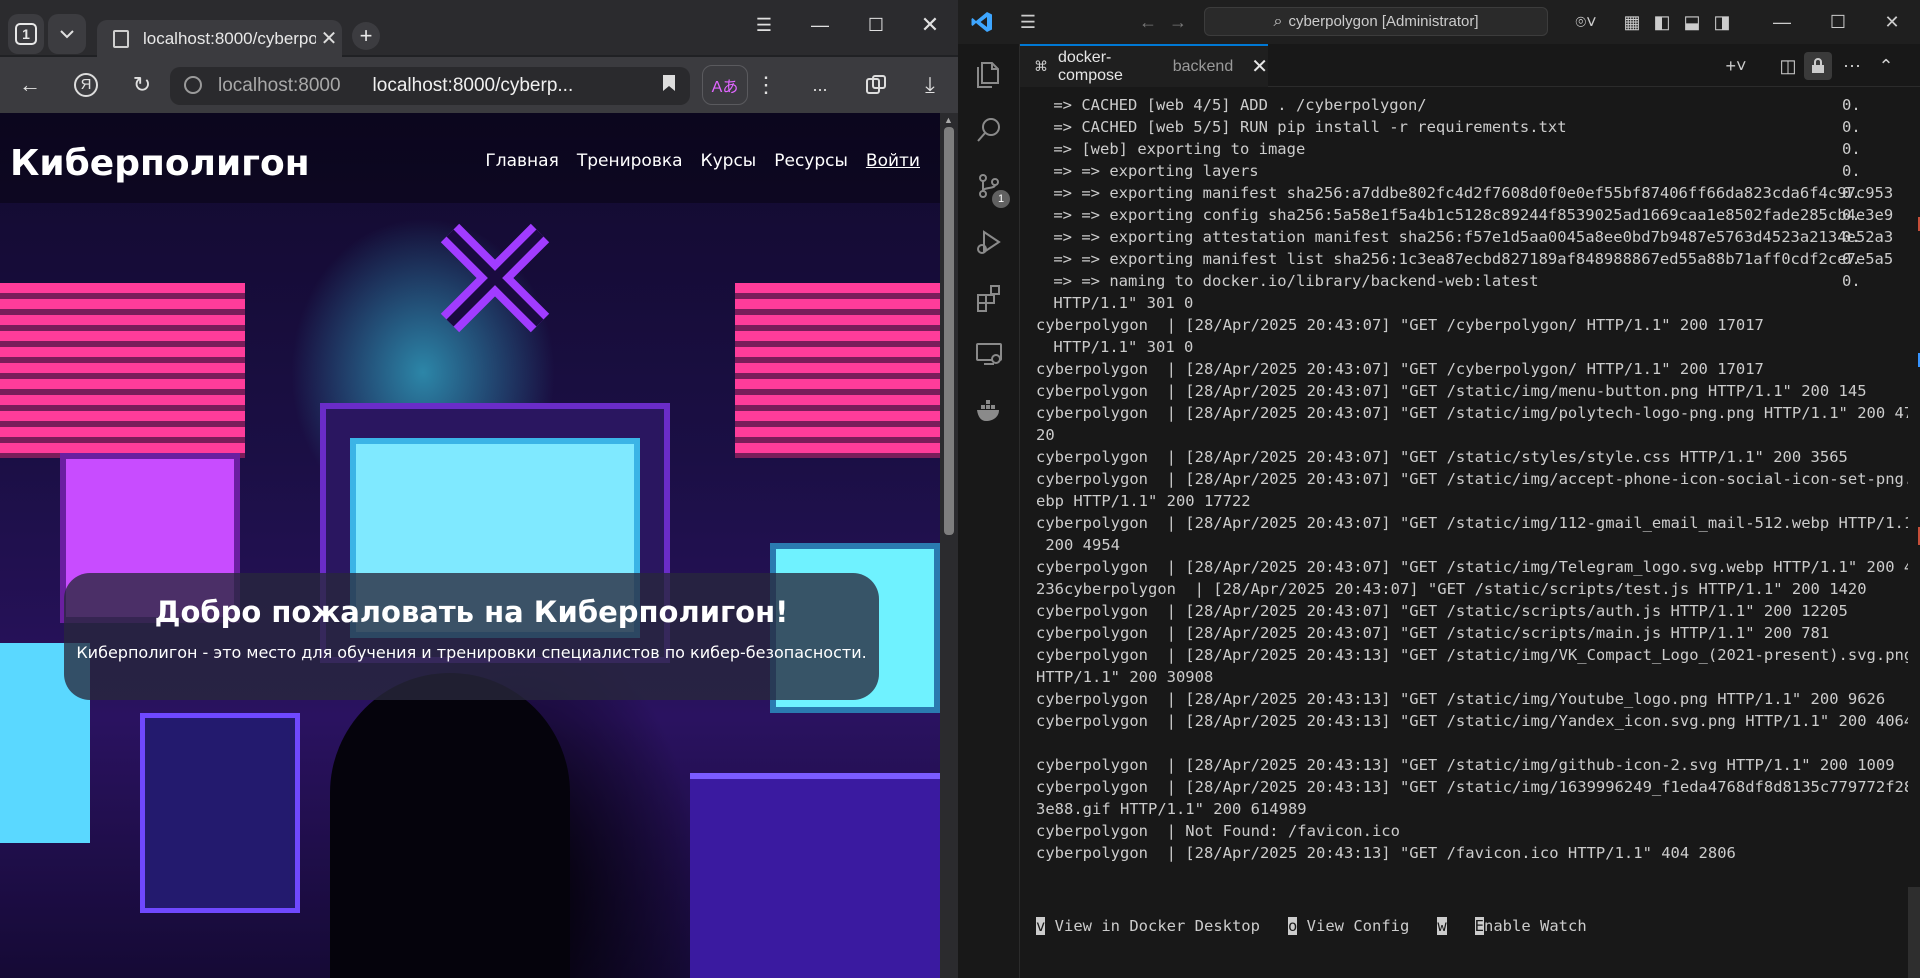 This screenshot has height=978, width=1920. What do you see at coordinates (1376, 21) in the screenshot?
I see `command-center: ⌕ cyberpolygon [Administrator]` at bounding box center [1376, 21].